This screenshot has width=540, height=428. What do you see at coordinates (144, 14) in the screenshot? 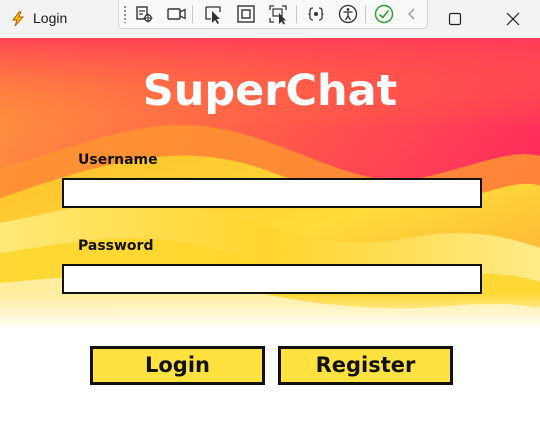
I see `live-visual-tree-icon` at bounding box center [144, 14].